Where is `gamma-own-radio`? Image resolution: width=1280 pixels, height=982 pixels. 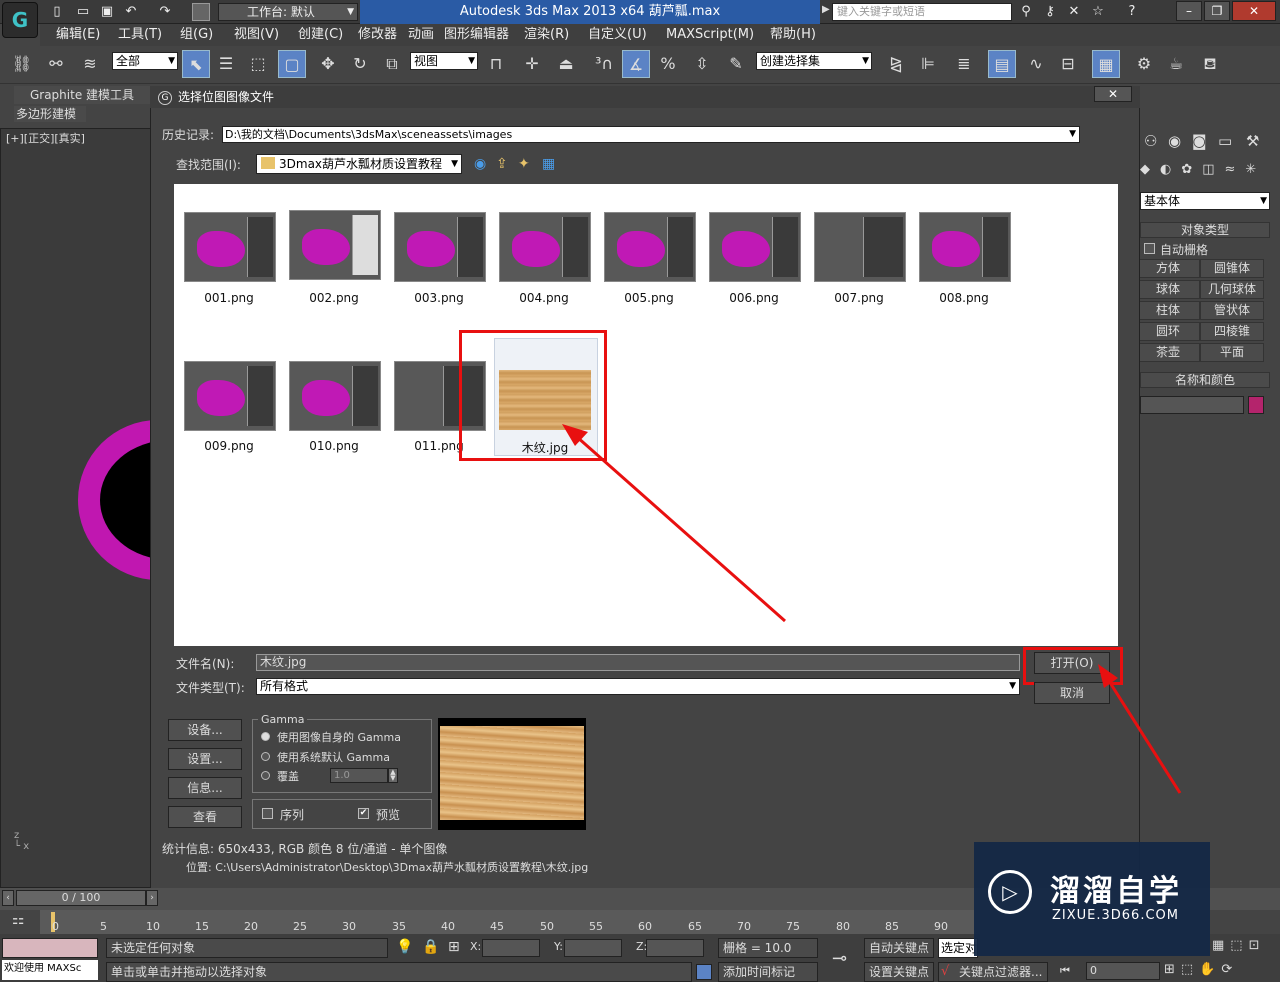
gamma-own-radio is located at coordinates (265, 736).